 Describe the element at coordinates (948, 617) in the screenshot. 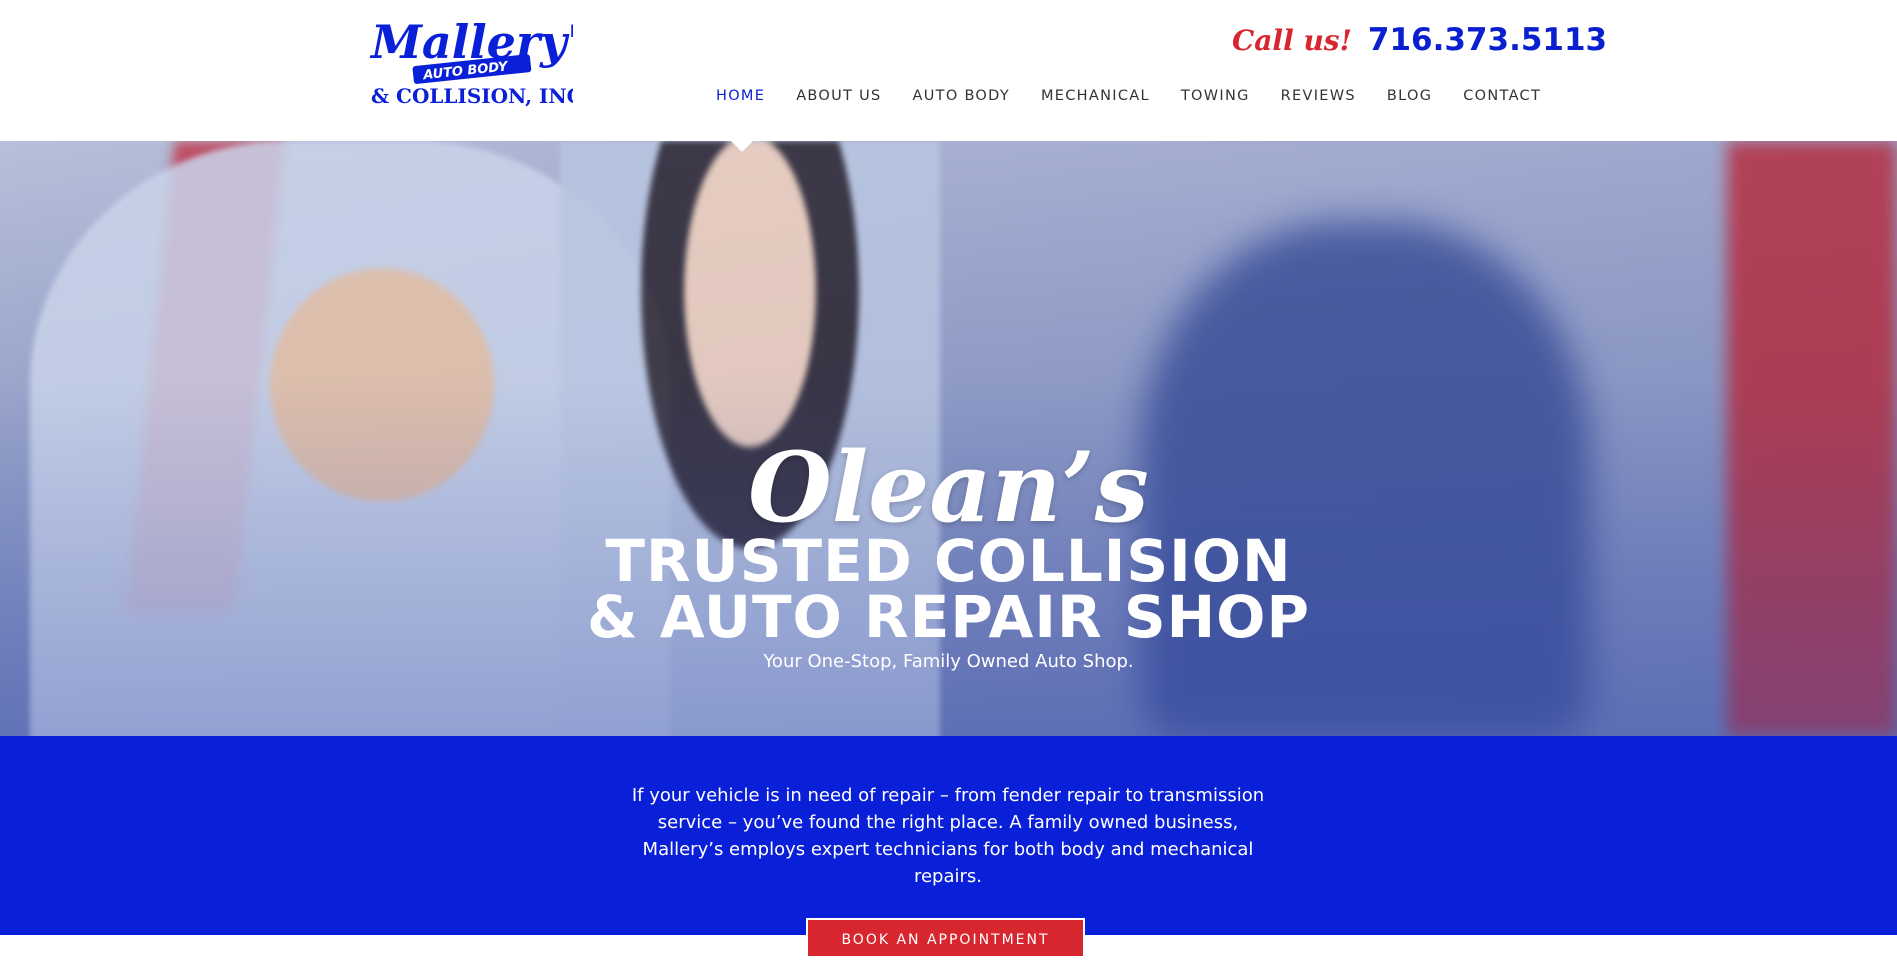

I see `hero-heading-line2: & AUTO REPAIR SHOP` at that location.